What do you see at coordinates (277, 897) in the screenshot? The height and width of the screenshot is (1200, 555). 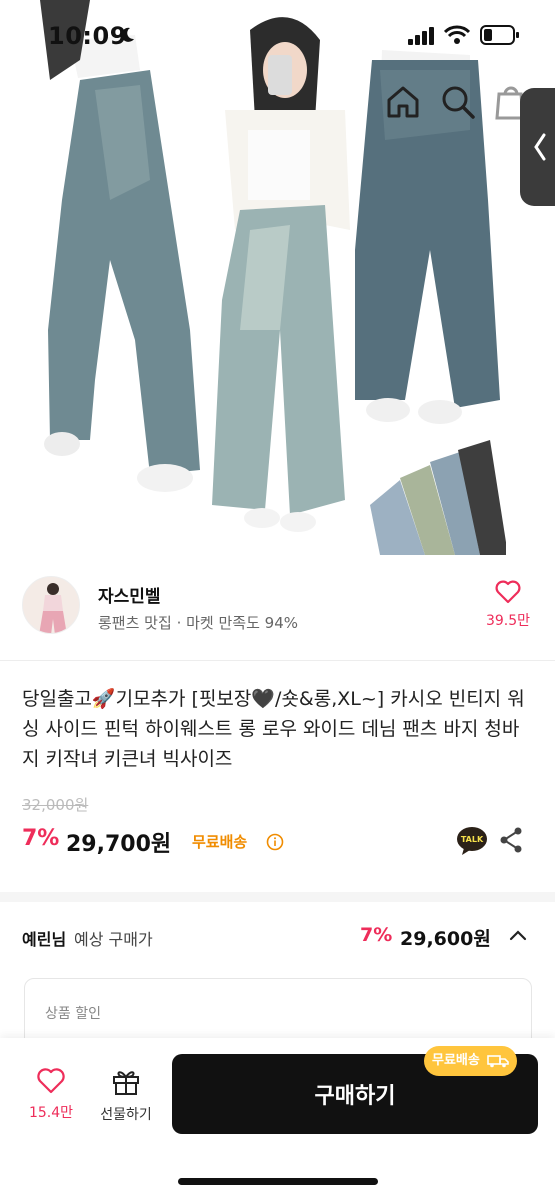 I see `section-divider` at bounding box center [277, 897].